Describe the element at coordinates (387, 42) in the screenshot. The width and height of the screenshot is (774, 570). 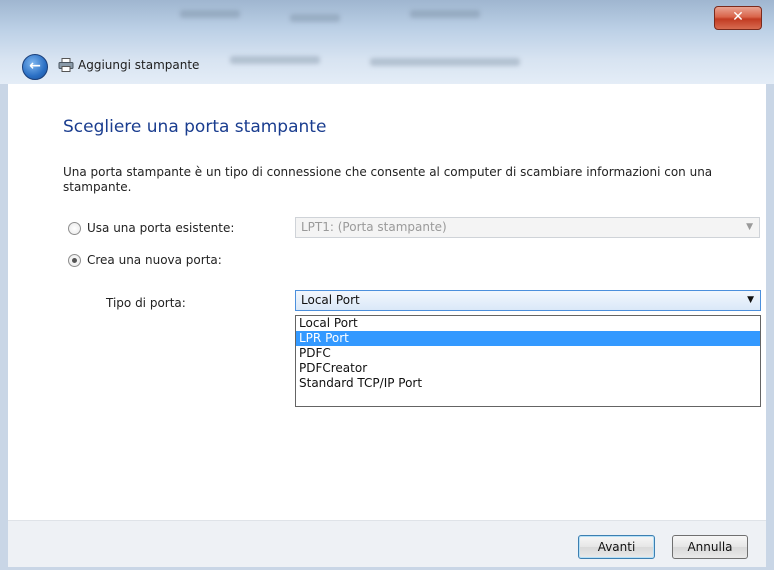
I see `window-titlebar: ✕ ← Aggiungi stampante` at that location.